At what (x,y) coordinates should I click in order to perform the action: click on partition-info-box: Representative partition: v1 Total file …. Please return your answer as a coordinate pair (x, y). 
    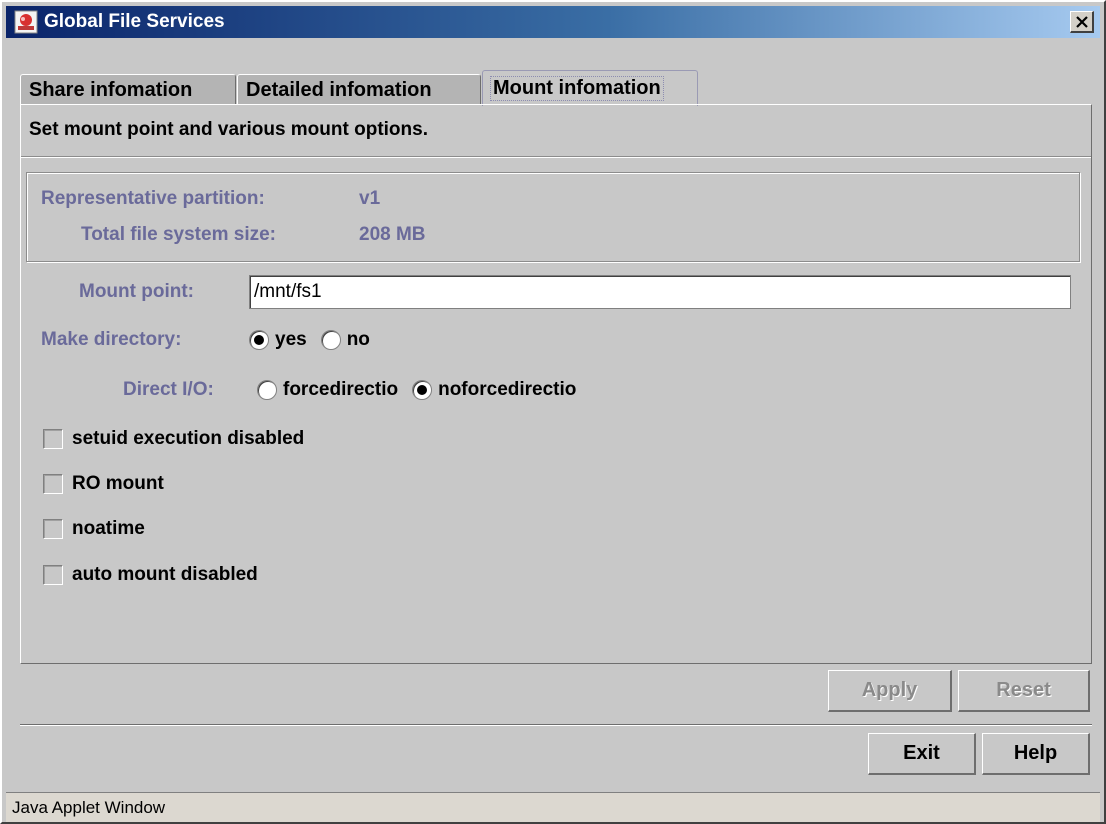
    Looking at the image, I should click on (553, 217).